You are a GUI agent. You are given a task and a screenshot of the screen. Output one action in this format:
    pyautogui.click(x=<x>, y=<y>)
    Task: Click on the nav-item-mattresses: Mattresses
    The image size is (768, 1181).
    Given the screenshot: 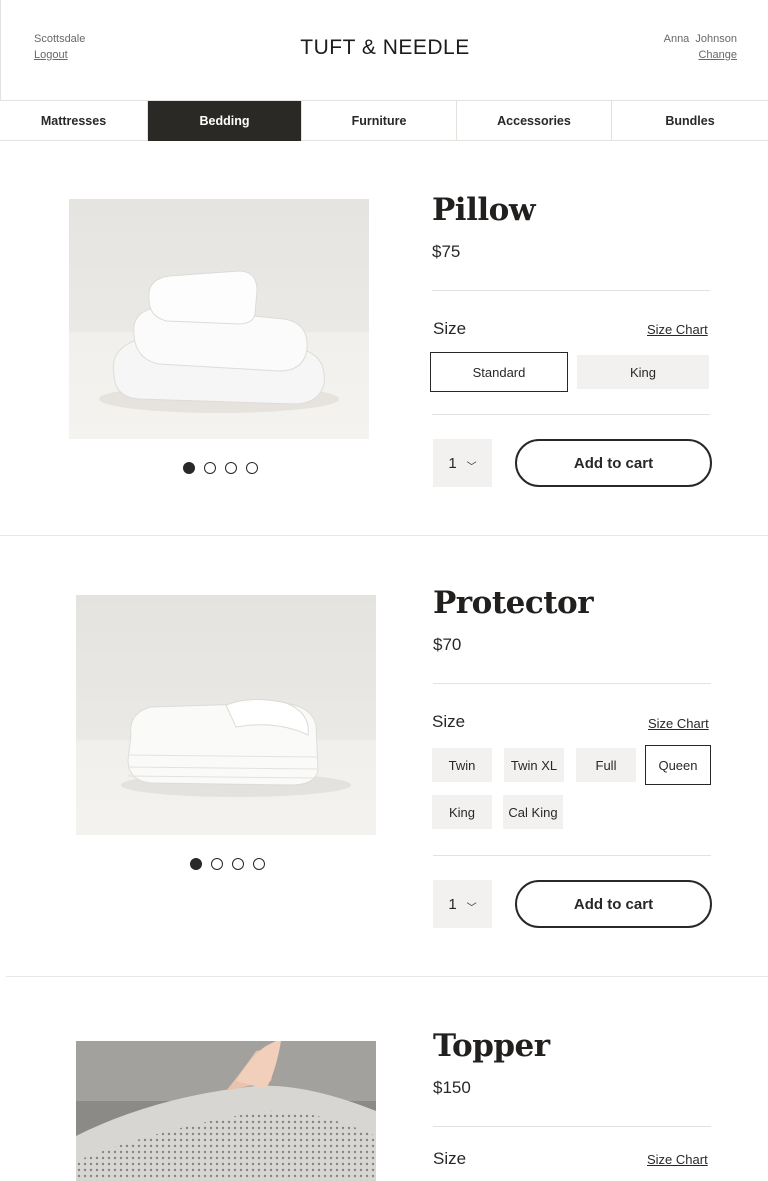 What is the action you would take?
    pyautogui.click(x=74, y=121)
    